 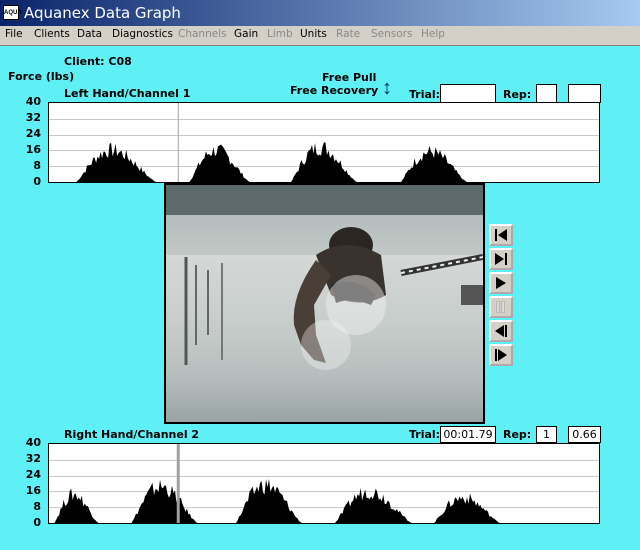 What do you see at coordinates (468, 93) in the screenshot?
I see `top-trial-field` at bounding box center [468, 93].